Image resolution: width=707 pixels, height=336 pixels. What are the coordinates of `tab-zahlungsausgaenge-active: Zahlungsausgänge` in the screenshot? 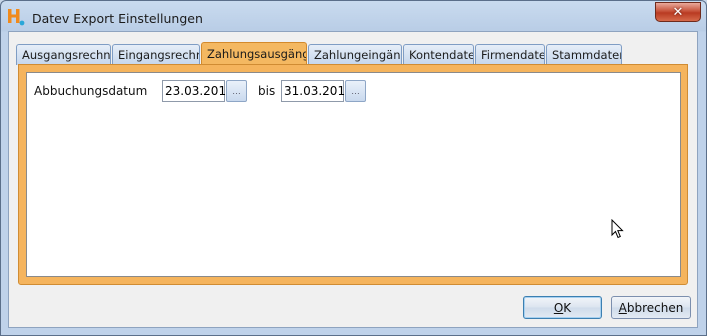 It's located at (254, 54).